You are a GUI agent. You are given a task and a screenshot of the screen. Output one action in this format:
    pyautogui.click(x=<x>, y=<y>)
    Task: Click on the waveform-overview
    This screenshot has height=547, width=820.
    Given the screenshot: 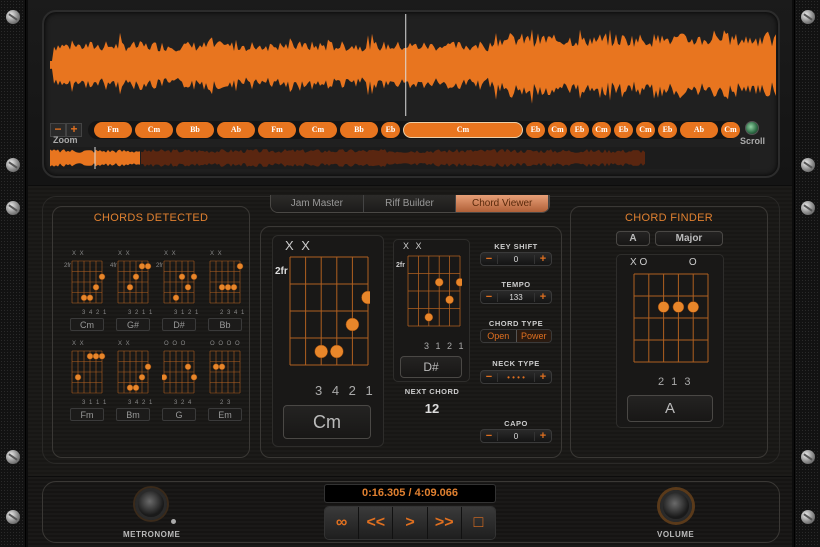 What is the action you would take?
    pyautogui.click(x=400, y=158)
    